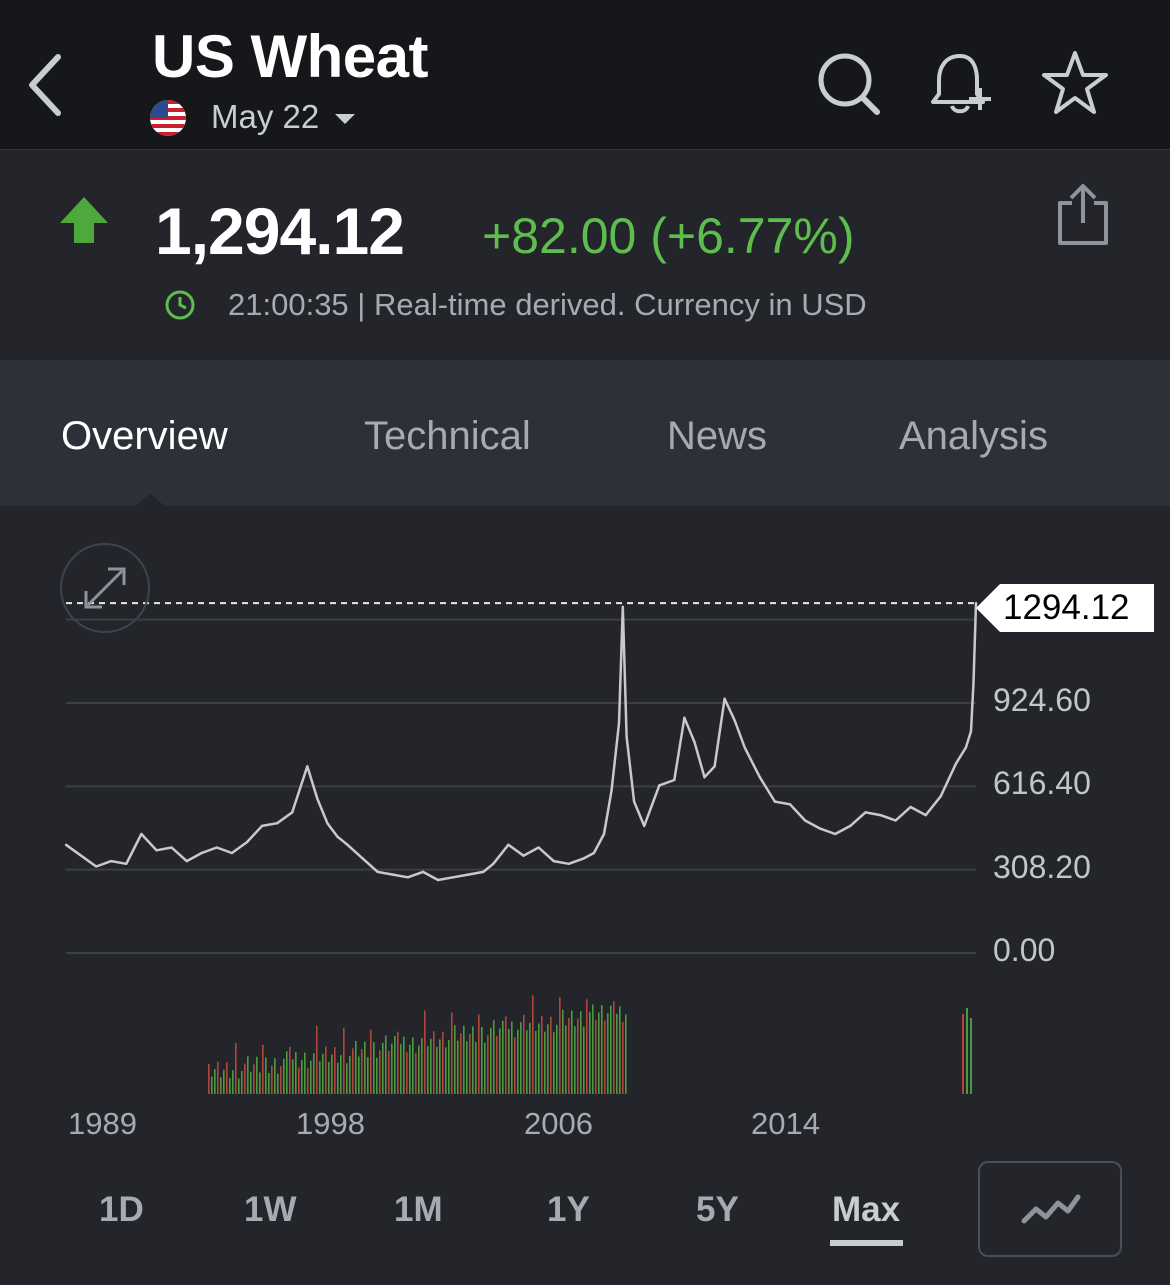 The image size is (1170, 1285). What do you see at coordinates (717, 1210) in the screenshot?
I see `range-5y: 5Y` at bounding box center [717, 1210].